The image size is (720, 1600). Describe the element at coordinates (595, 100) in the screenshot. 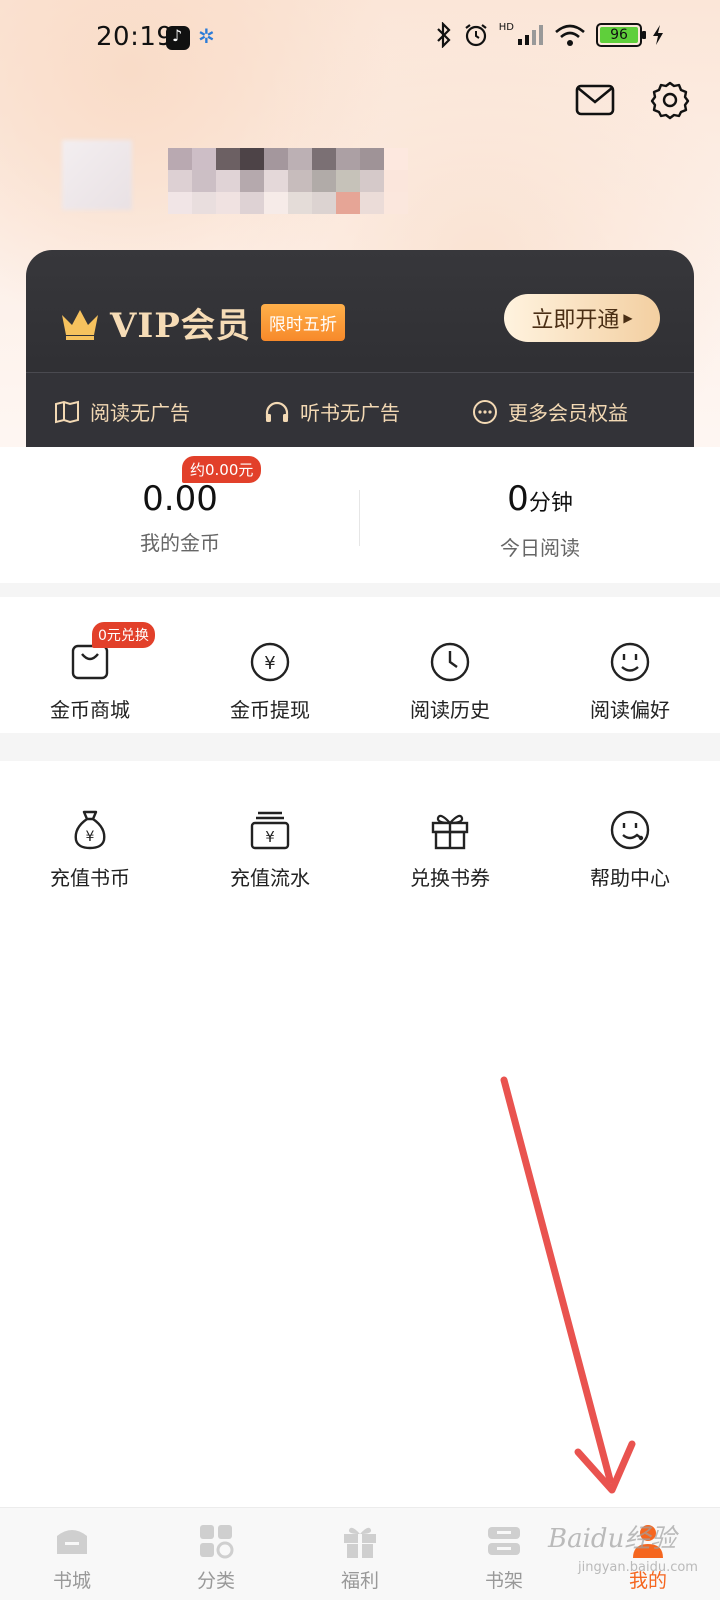

I see `mail-icon` at that location.